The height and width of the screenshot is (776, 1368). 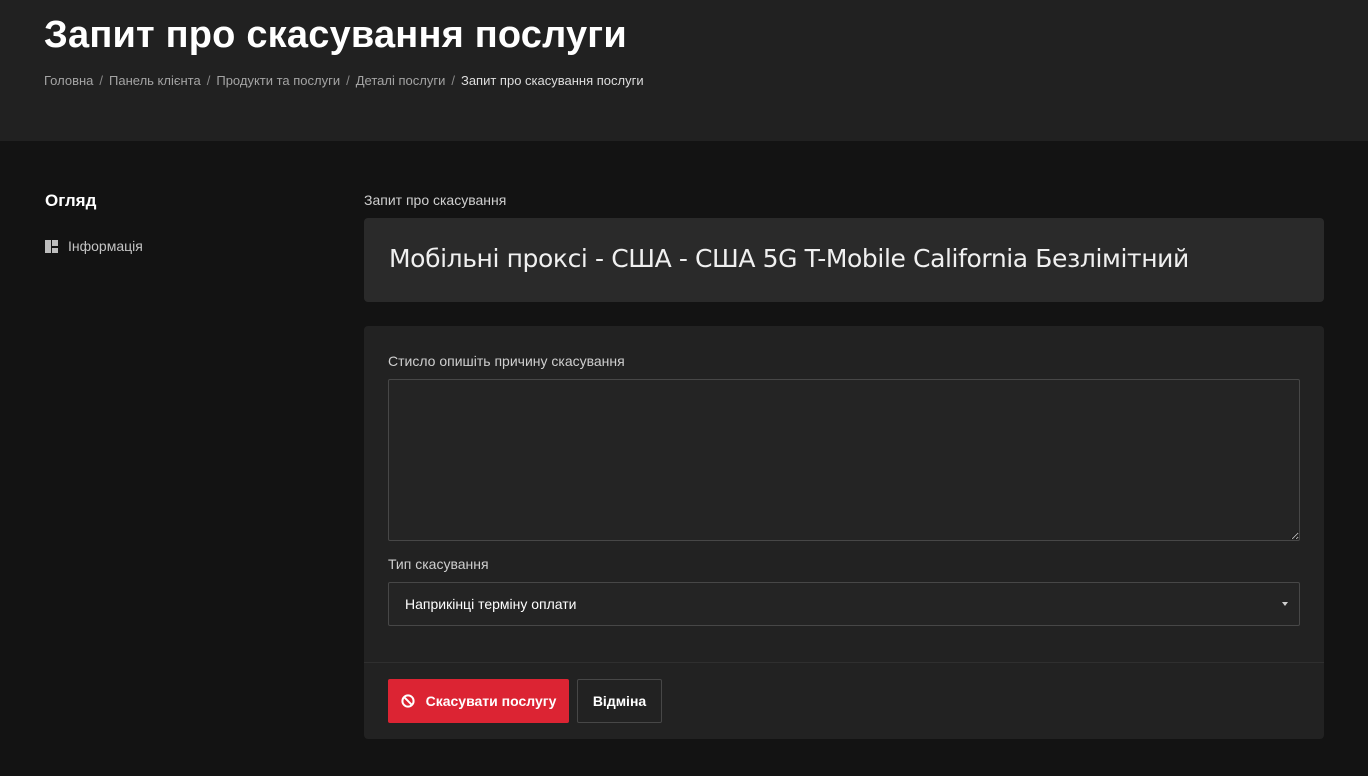 I want to click on breadcrumb-client-area: Панель клієнта, so click(x=155, y=80).